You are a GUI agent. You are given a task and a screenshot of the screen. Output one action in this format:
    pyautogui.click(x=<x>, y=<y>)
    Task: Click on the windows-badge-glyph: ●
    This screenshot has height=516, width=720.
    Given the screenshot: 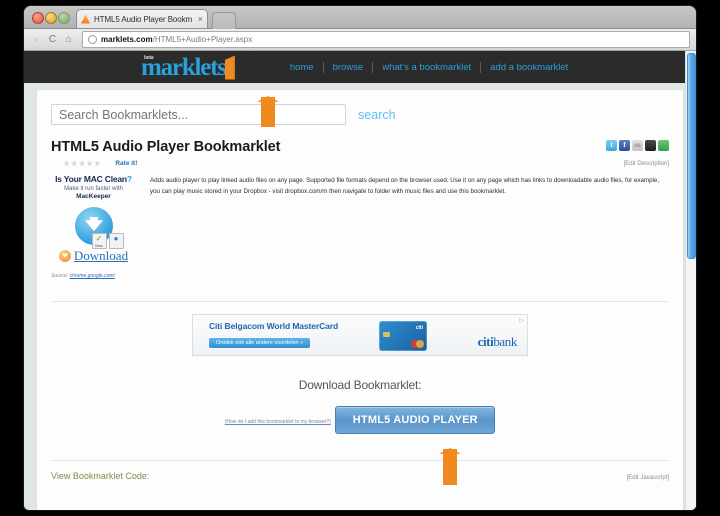 What is the action you would take?
    pyautogui.click(x=116, y=238)
    